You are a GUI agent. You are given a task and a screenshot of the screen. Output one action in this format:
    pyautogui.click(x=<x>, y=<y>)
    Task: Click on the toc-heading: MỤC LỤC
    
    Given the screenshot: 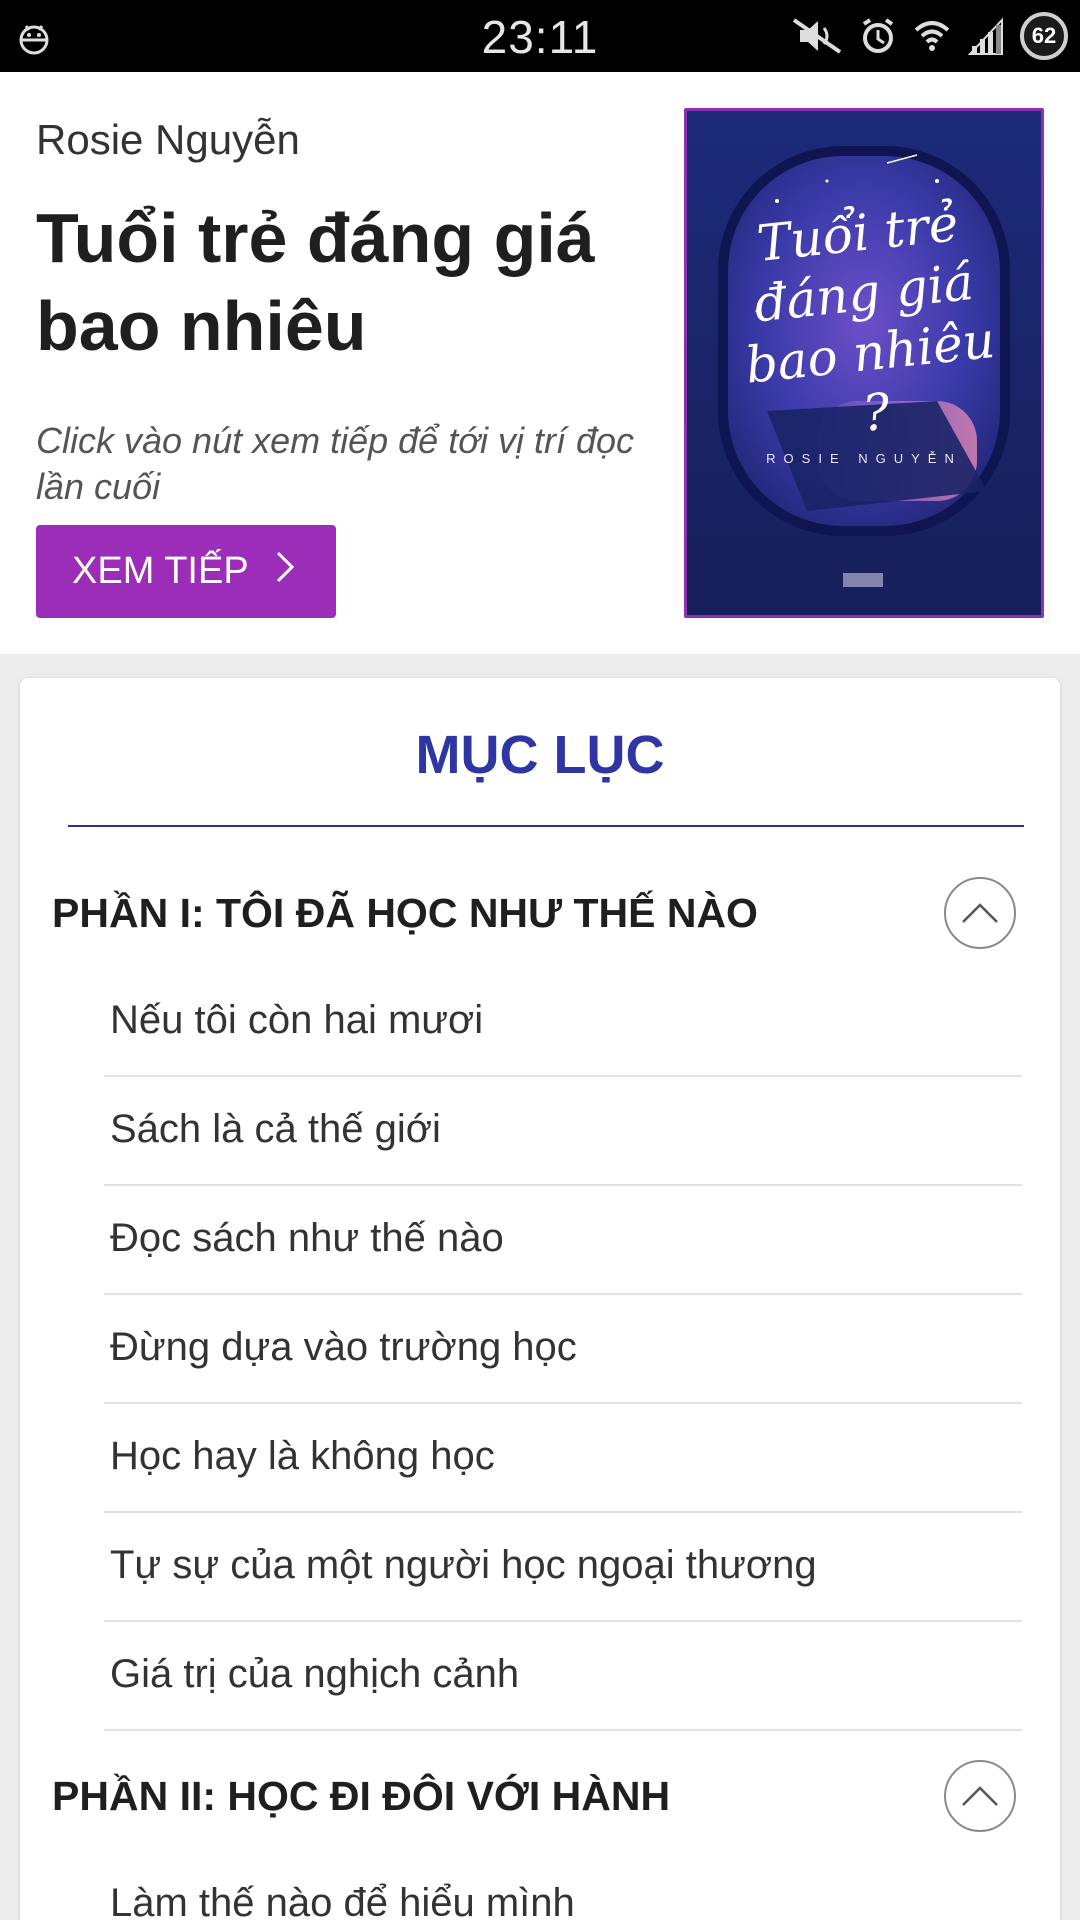 What is the action you would take?
    pyautogui.click(x=540, y=755)
    